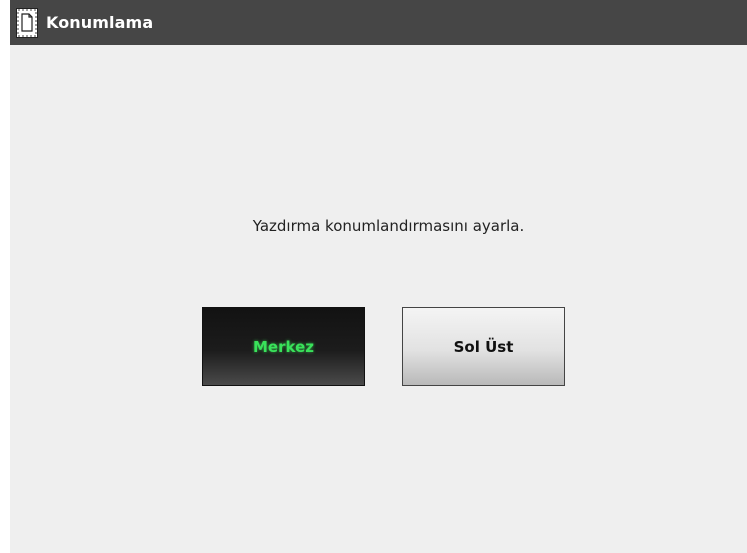  I want to click on top-left-button-label: Sol Üst, so click(483, 346).